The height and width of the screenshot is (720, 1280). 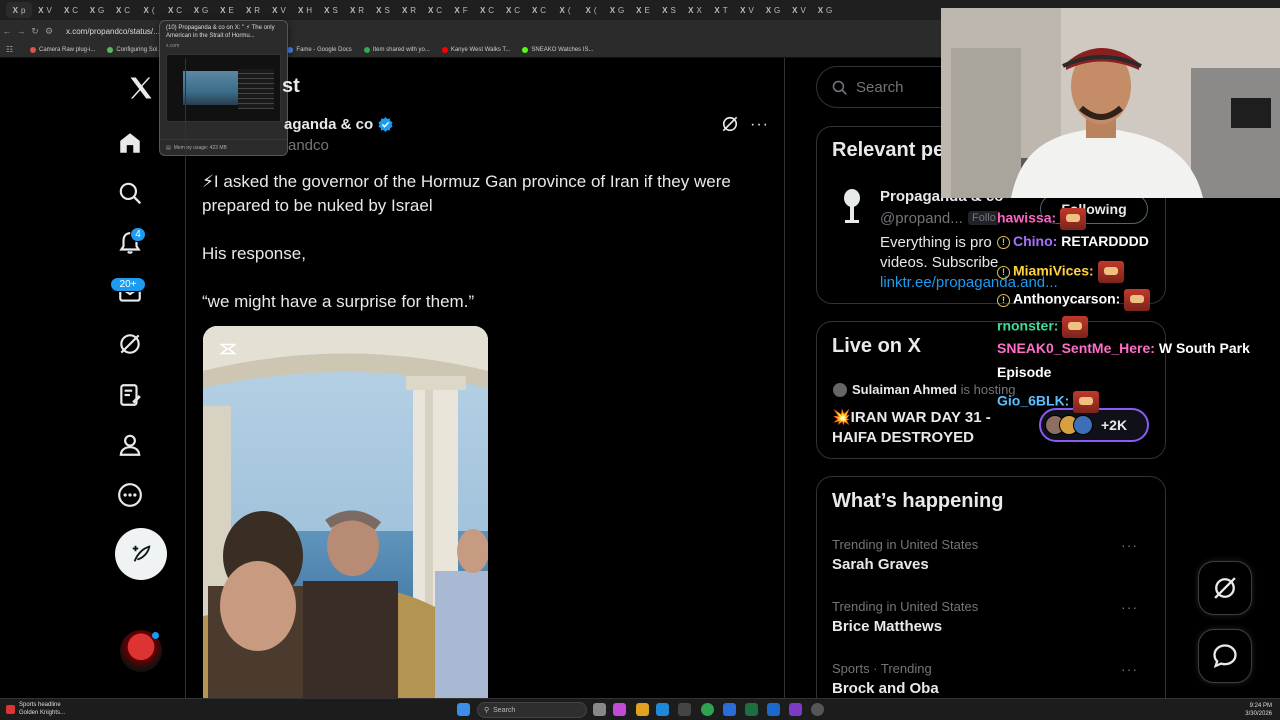 What do you see at coordinates (463, 709) in the screenshot?
I see `windows-start-icon` at bounding box center [463, 709].